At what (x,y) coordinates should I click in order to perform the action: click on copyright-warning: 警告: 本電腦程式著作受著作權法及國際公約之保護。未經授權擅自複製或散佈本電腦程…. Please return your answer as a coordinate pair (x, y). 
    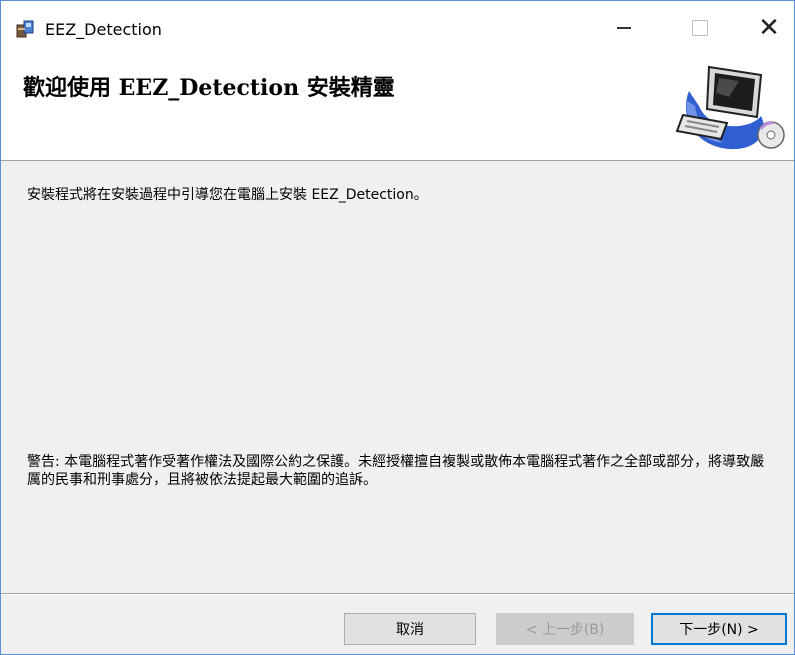
    Looking at the image, I should click on (396, 471).